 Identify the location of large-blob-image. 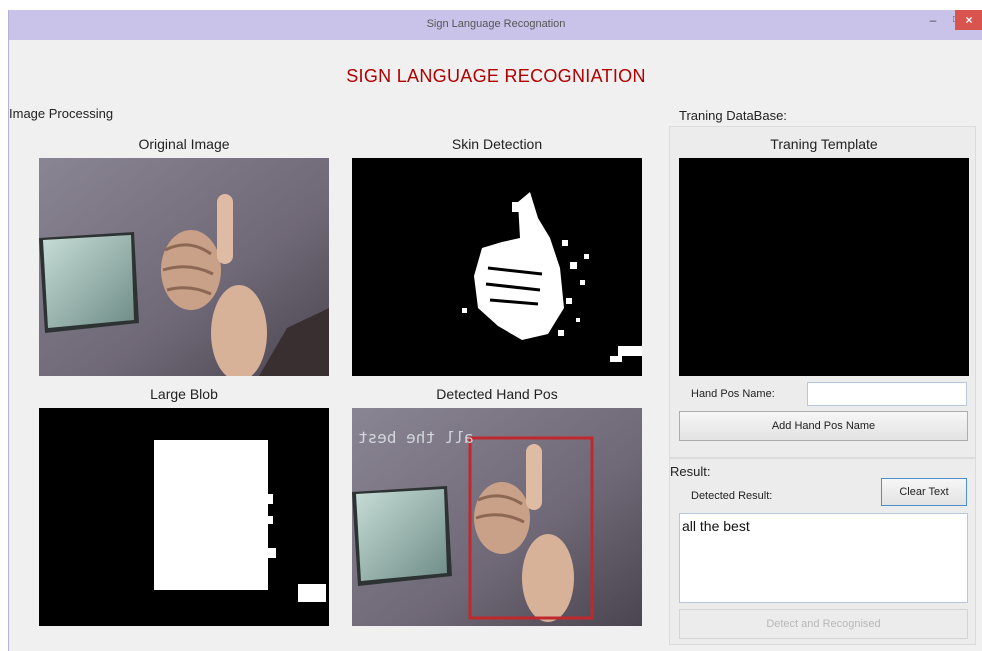
(184, 517).